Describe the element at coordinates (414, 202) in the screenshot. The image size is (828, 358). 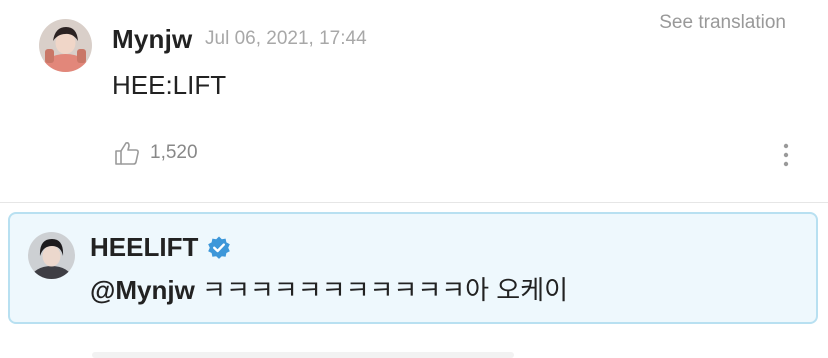
I see `divider` at that location.